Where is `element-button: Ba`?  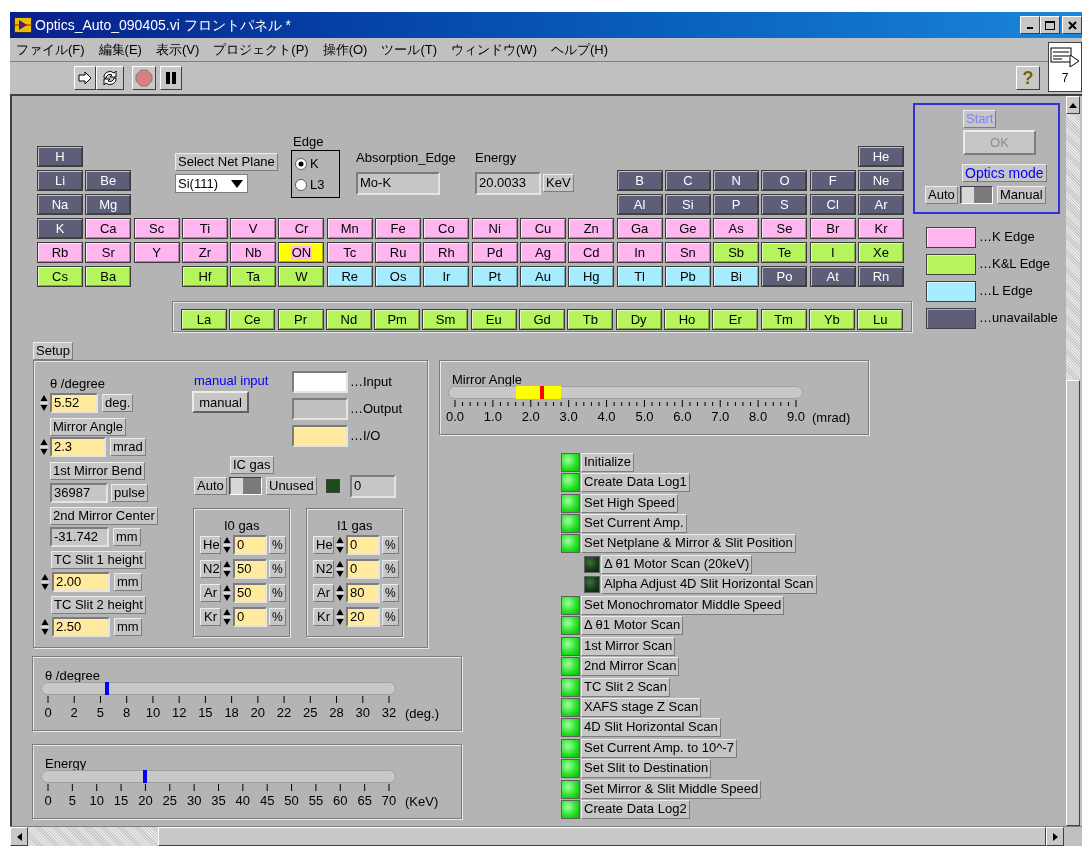 element-button: Ba is located at coordinates (108, 276).